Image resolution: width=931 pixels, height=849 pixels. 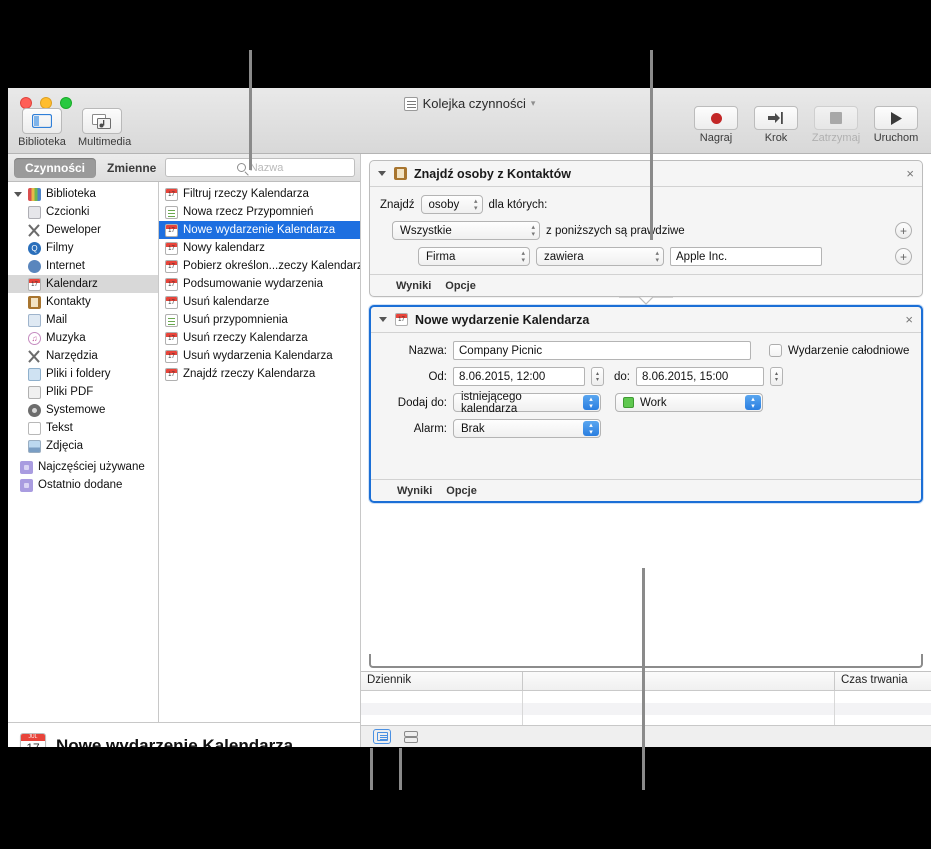 I want to click on search-input: Nazwa, so click(x=260, y=167).